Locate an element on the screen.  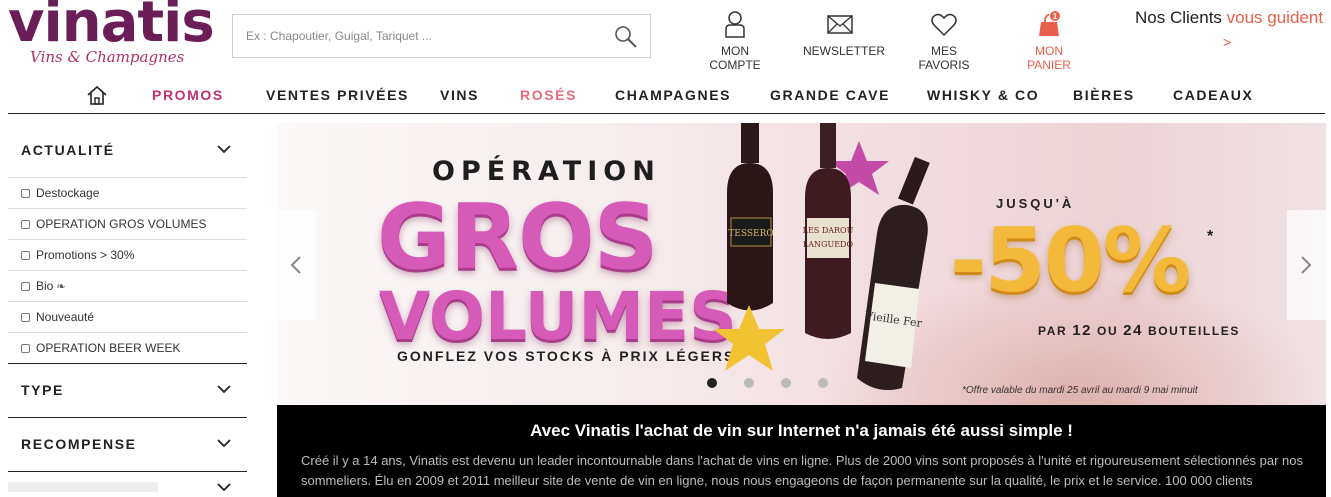
nav-whisky: WHISKY & CO is located at coordinates (983, 95).